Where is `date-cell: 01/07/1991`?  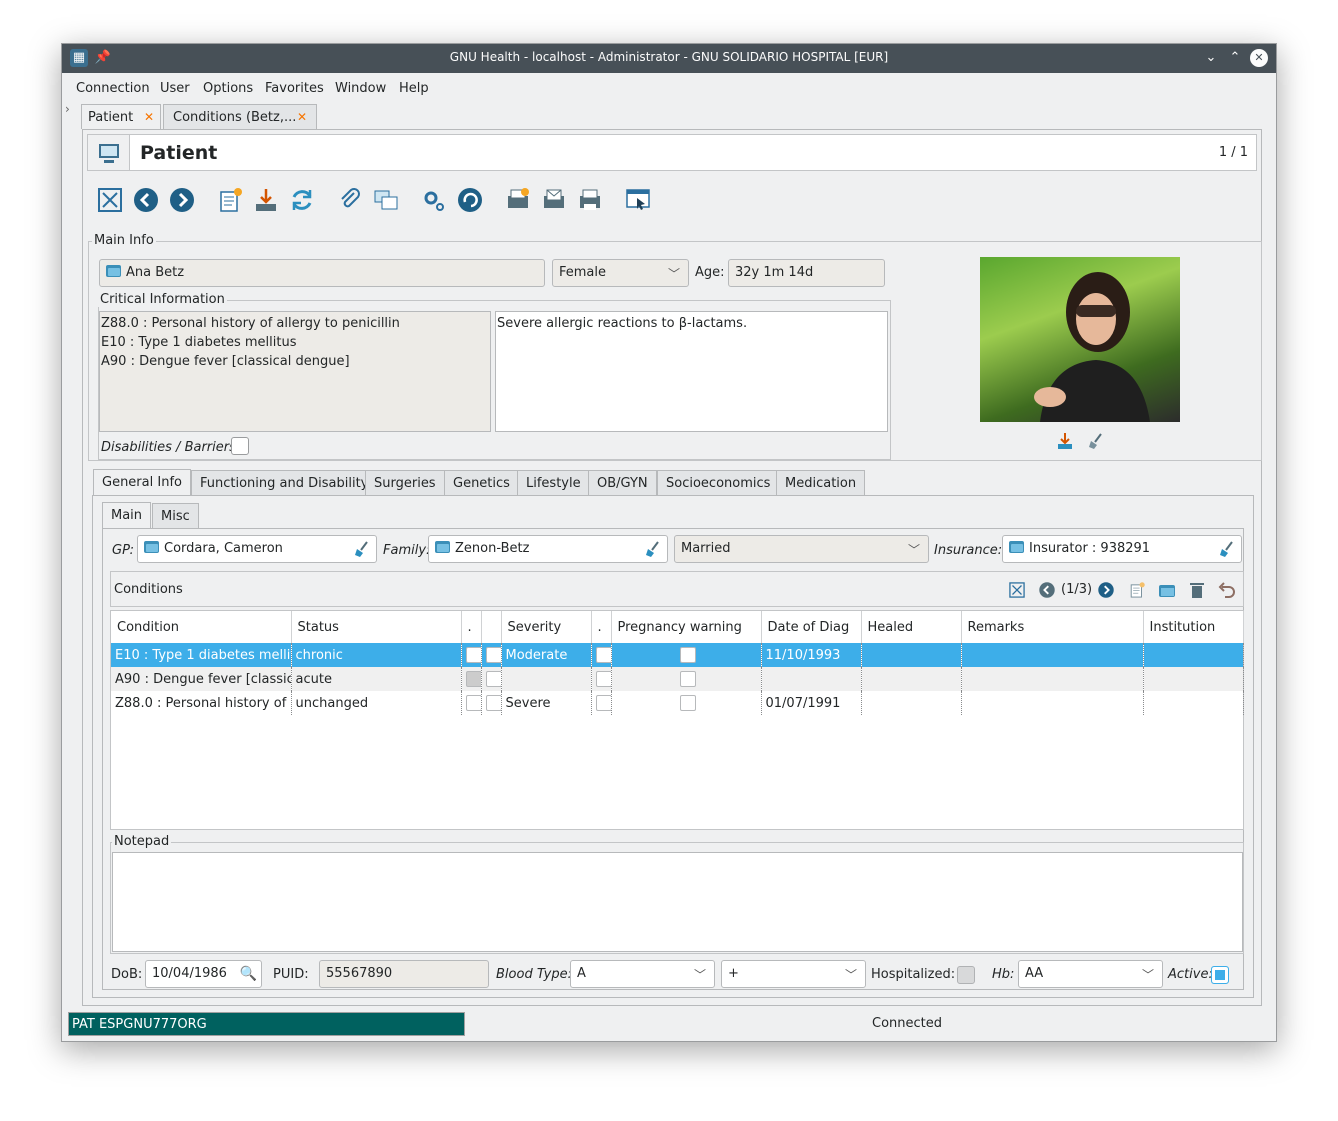
date-cell: 01/07/1991 is located at coordinates (811, 703).